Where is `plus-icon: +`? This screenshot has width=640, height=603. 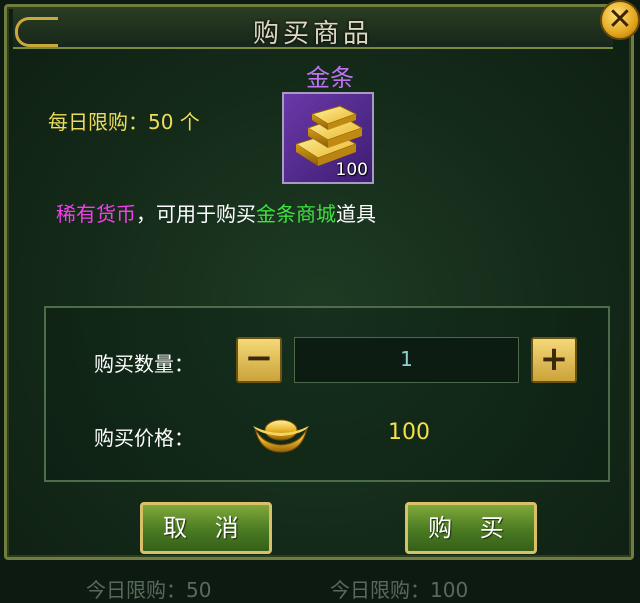
plus-icon: + is located at coordinates (554, 359).